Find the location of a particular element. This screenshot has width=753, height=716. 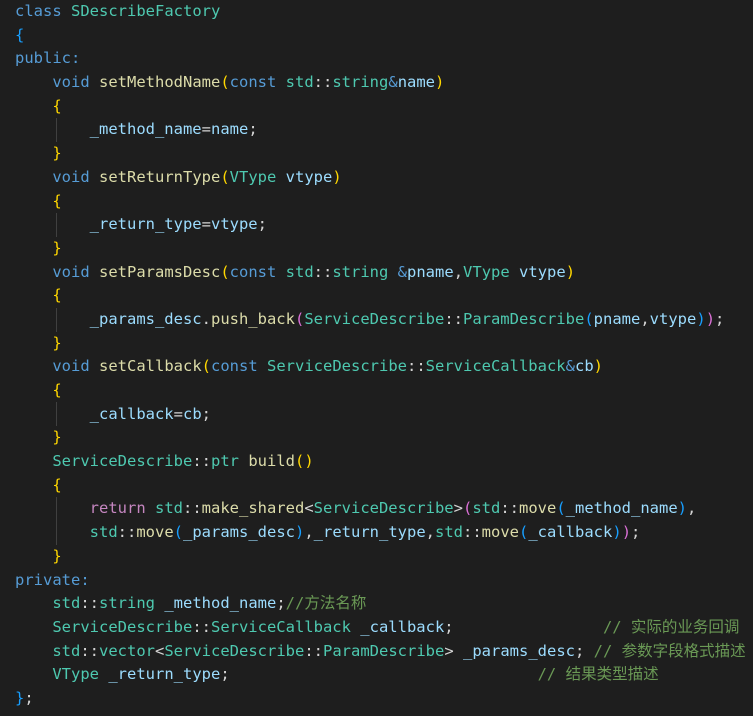

code-token: , is located at coordinates (458, 271).